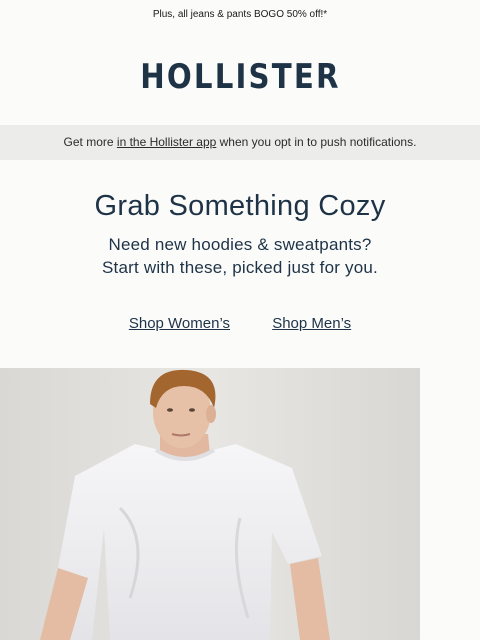  I want to click on promo-banner: Plus, all jeans & pants BOGO 50% off!*, so click(240, 15).